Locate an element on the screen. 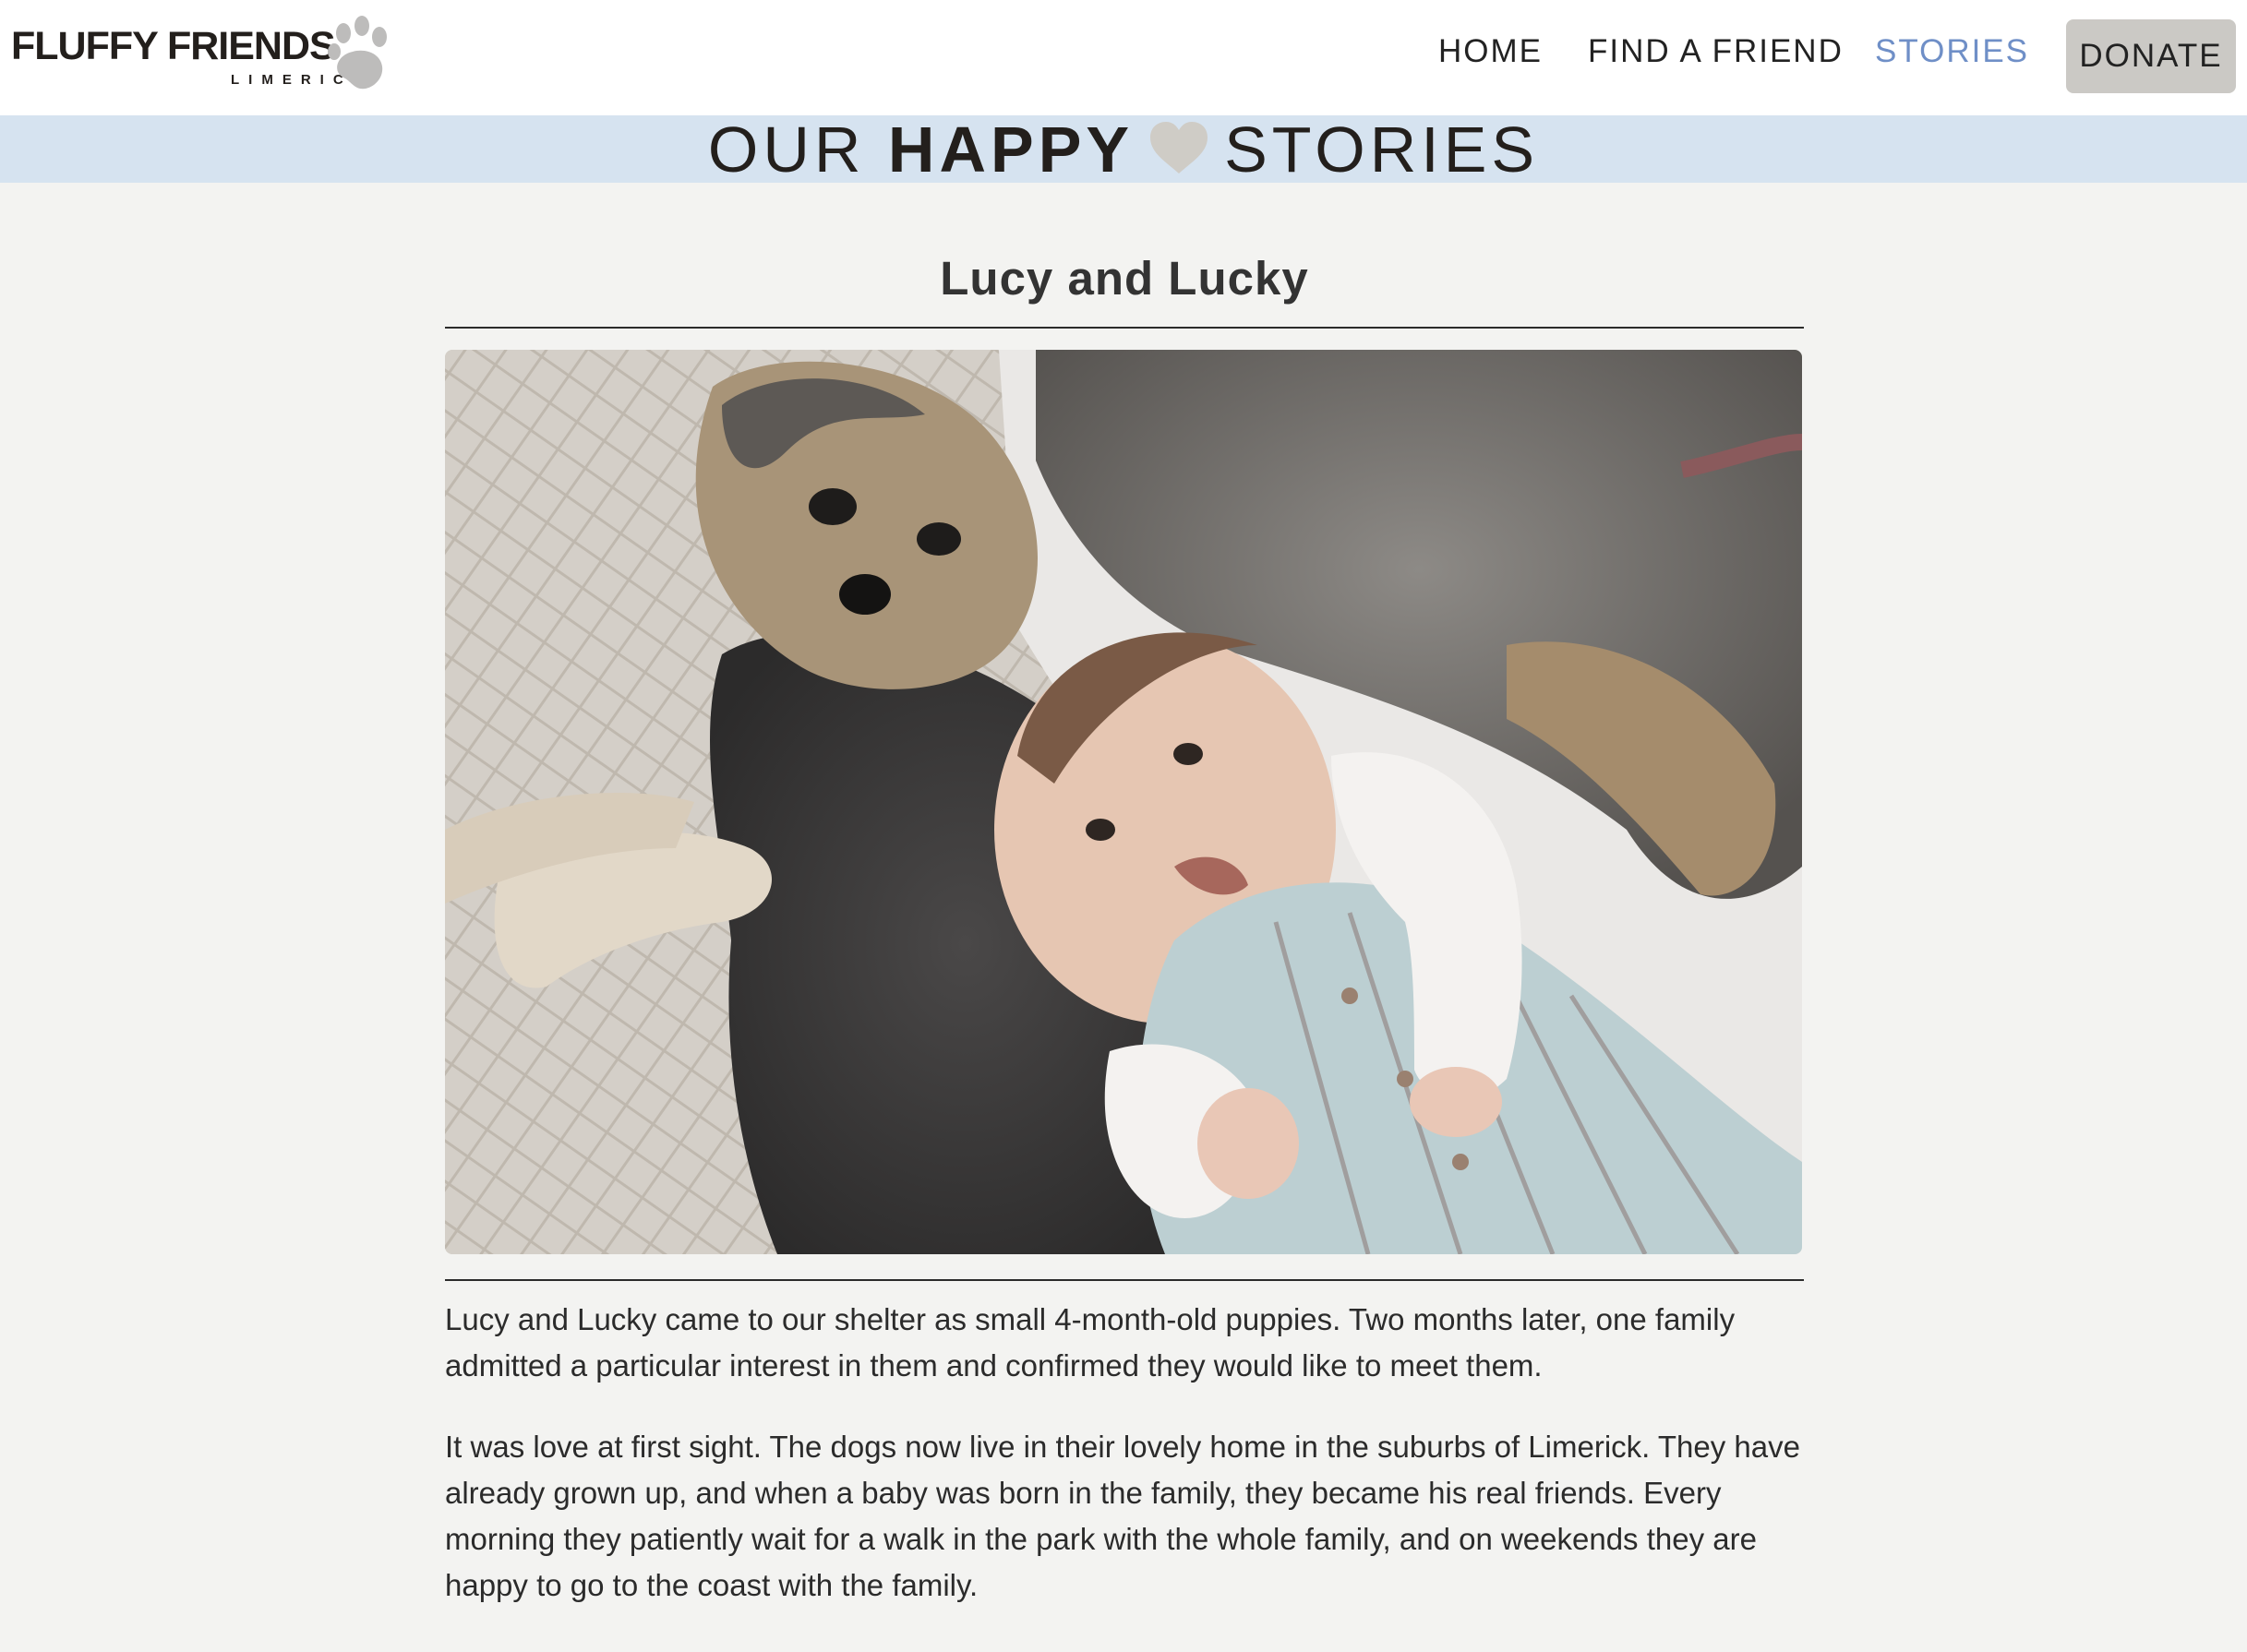 Image resolution: width=2247 pixels, height=1652 pixels. nav-stories: STORIES is located at coordinates (1952, 52).